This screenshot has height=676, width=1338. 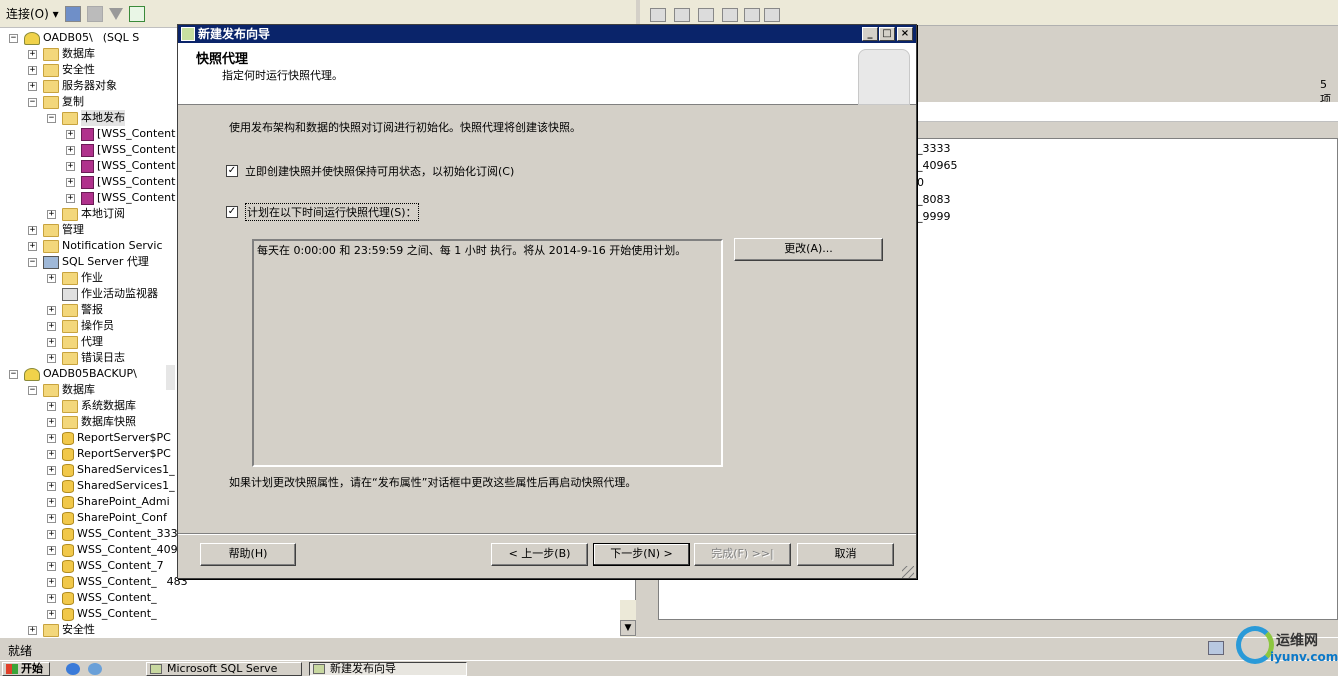 I want to click on list-icon, so click(x=752, y=15).